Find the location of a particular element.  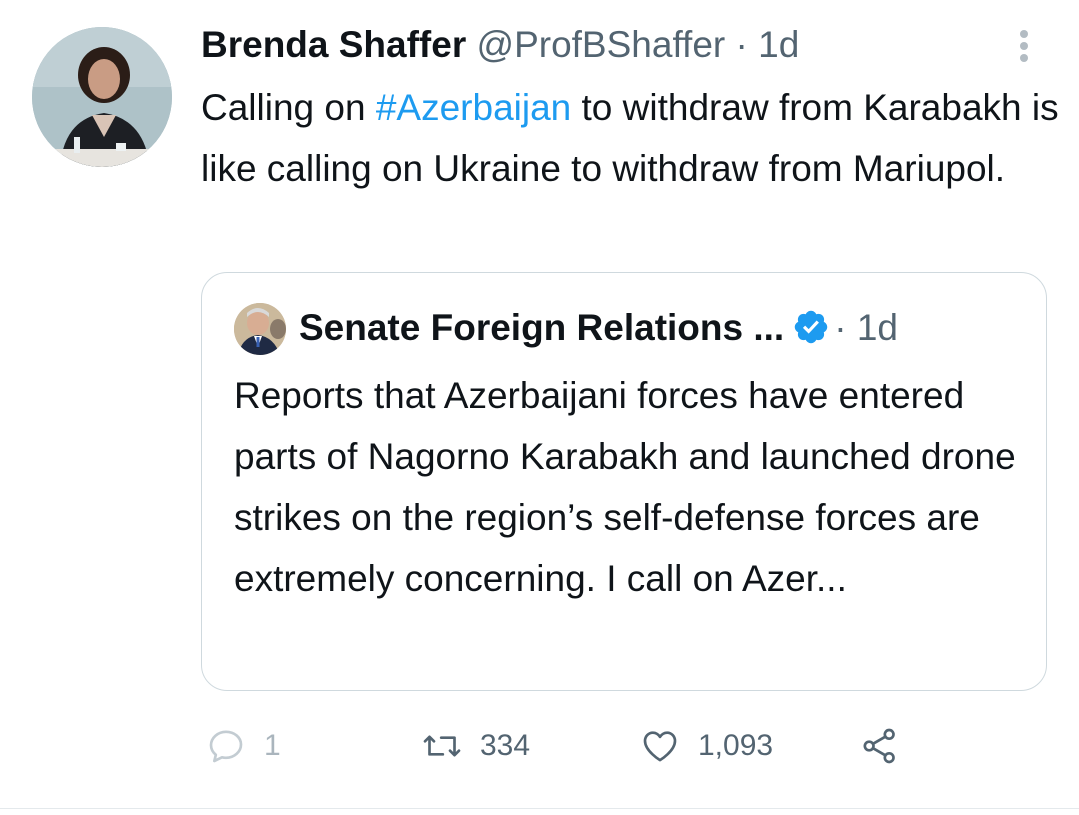

retweet-icon is located at coordinates (442, 746).